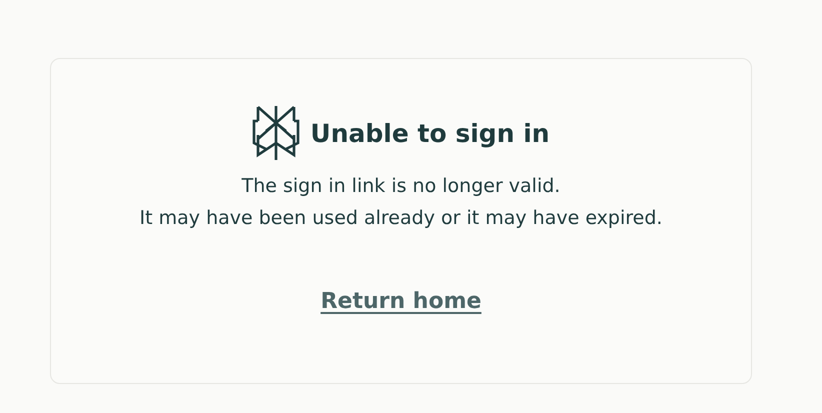 Image resolution: width=822 pixels, height=413 pixels. Describe the element at coordinates (401, 186) in the screenshot. I see `message-text: The sign in link is no longer valid.` at that location.